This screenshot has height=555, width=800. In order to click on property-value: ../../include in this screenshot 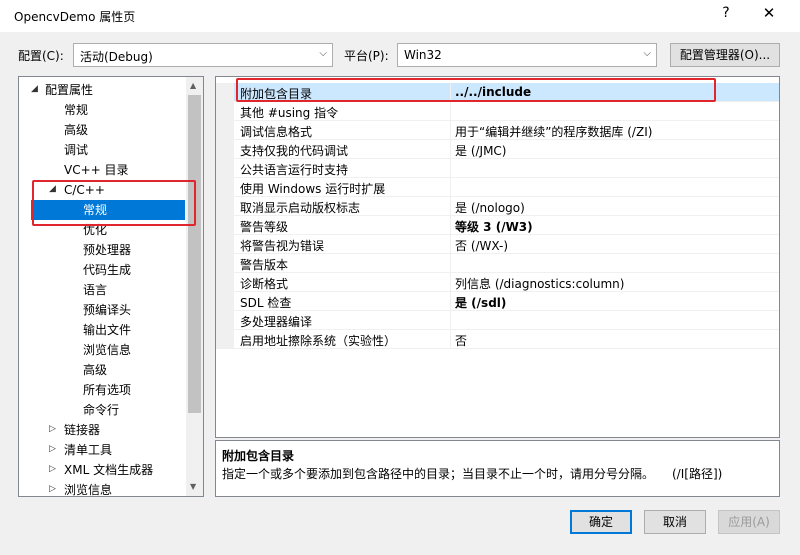, I will do `click(493, 92)`.